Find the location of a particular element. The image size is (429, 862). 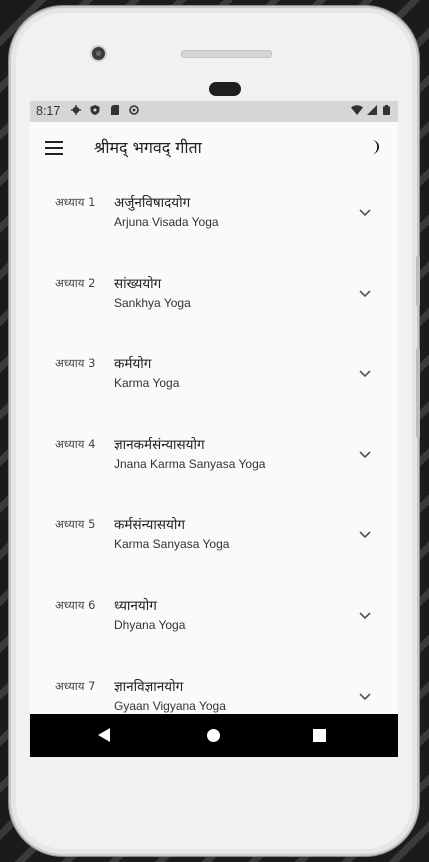

home-circle-icon is located at coordinates (213, 735).